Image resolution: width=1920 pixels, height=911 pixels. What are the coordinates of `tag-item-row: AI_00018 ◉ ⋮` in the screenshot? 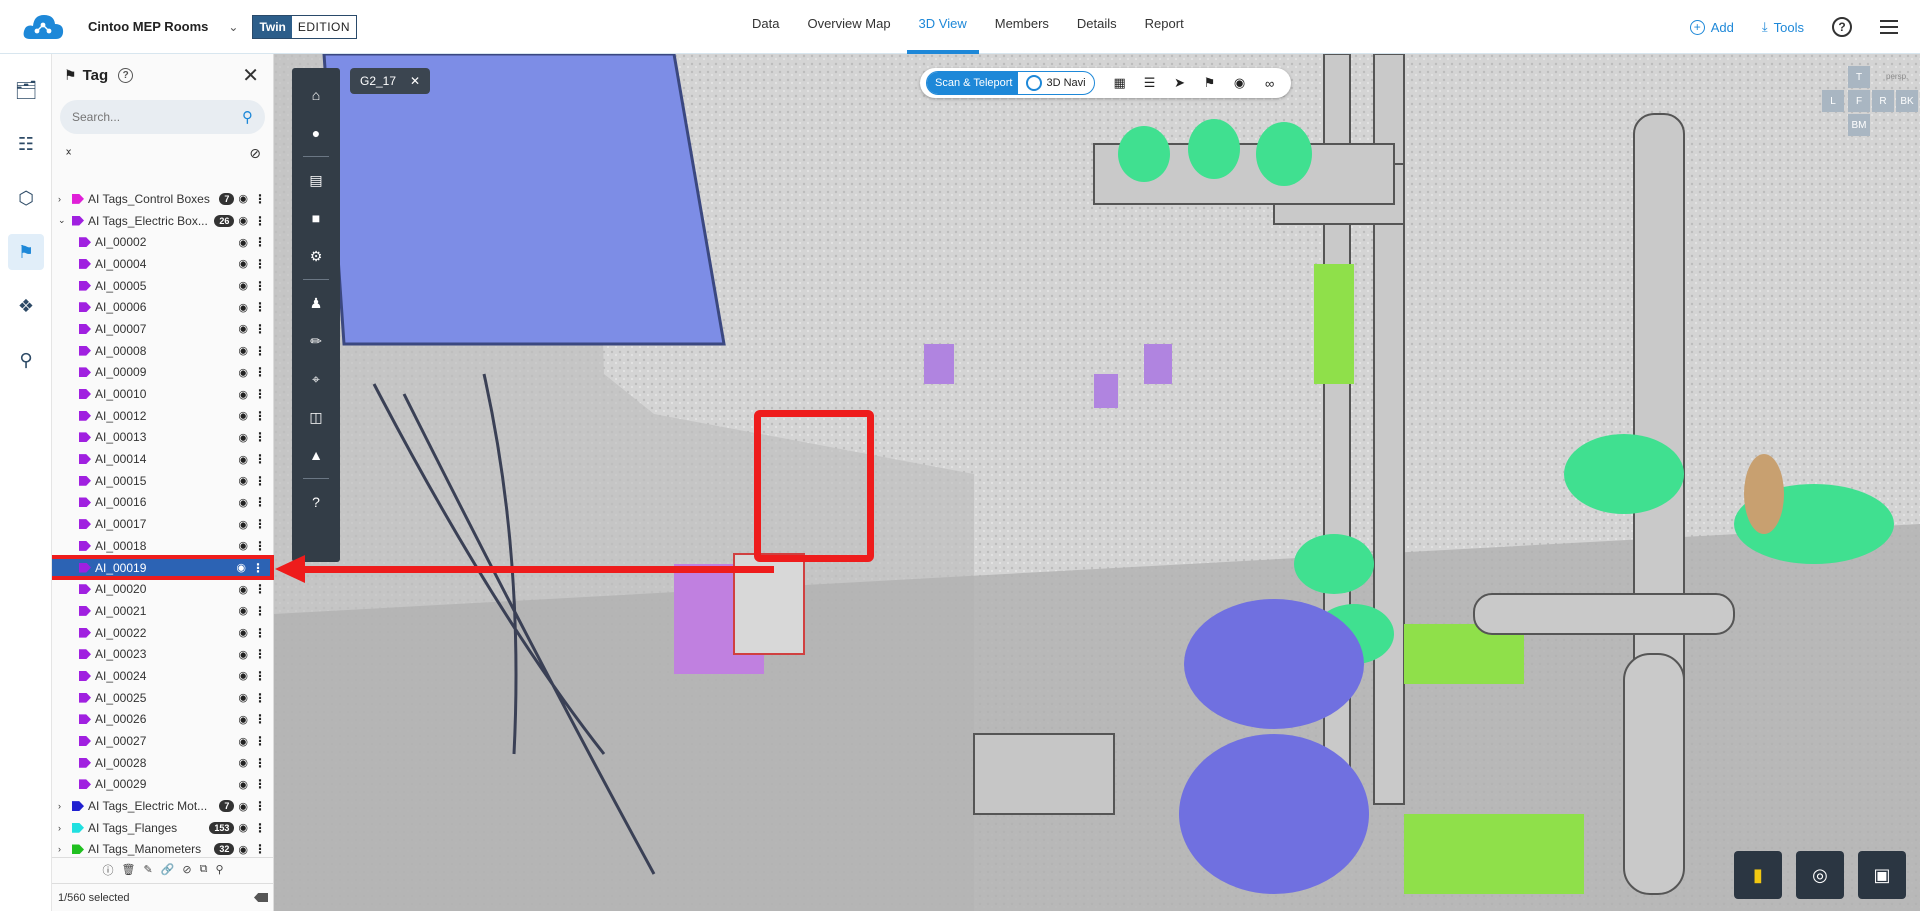 It's located at (163, 546).